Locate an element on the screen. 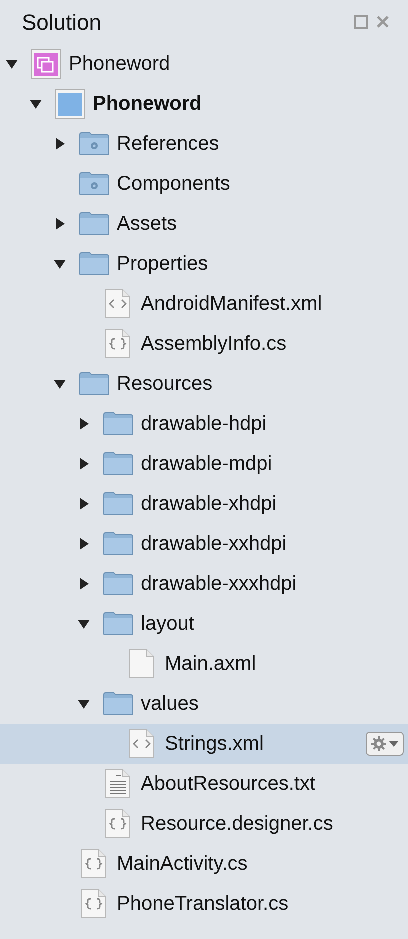  tree-row: drawable-xhdpi is located at coordinates (204, 504).